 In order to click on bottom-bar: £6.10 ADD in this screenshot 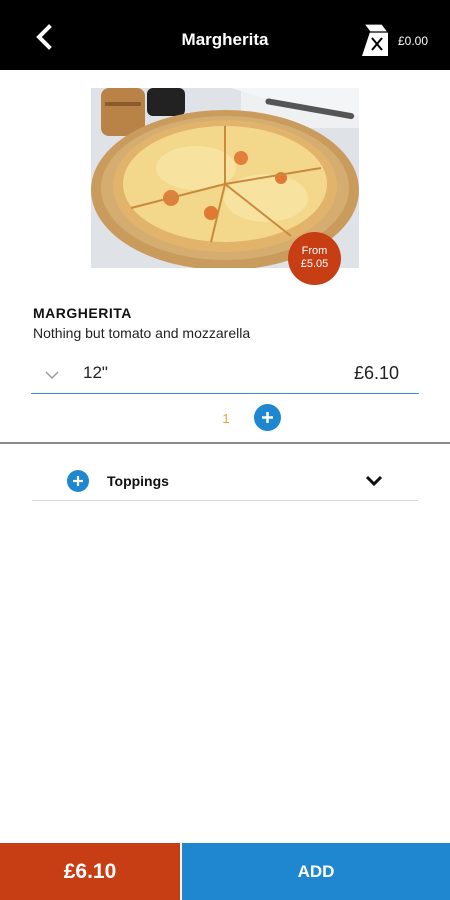, I will do `click(225, 871)`.